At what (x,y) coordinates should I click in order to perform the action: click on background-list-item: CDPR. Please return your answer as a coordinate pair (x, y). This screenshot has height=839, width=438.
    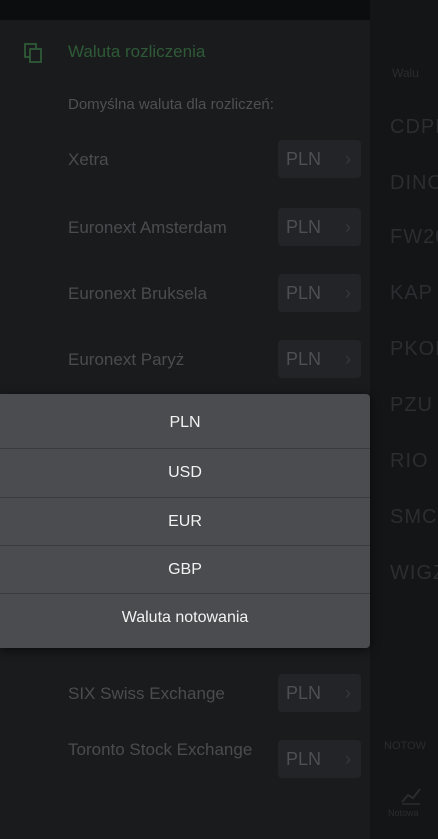
    Looking at the image, I should click on (414, 127).